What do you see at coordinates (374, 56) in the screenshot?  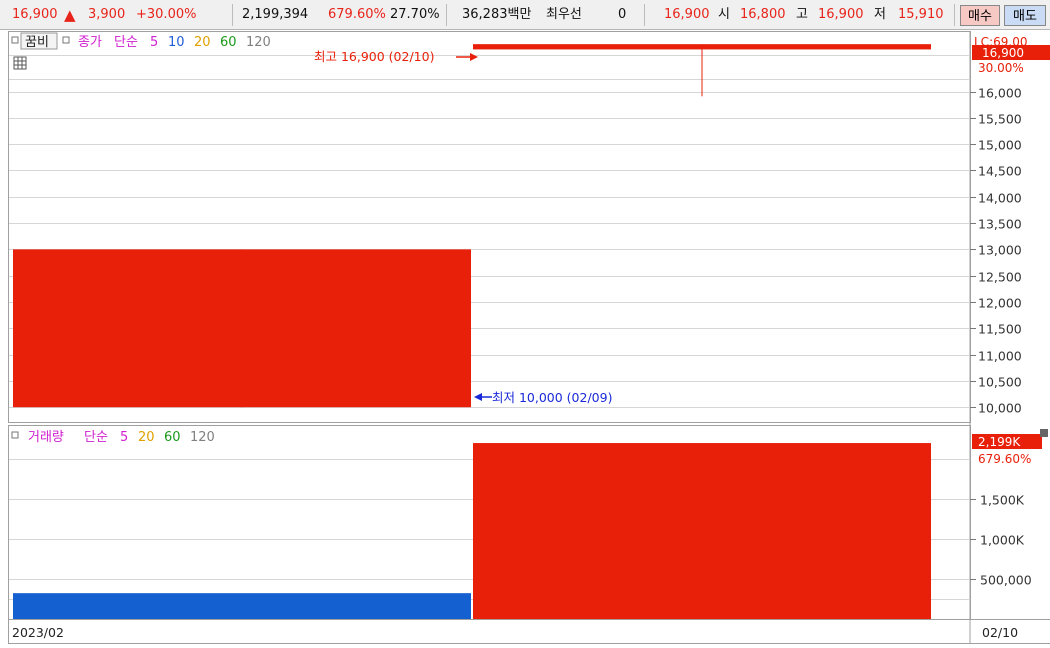 I see `high-annotation: 최고 16,900 (02/10)` at bounding box center [374, 56].